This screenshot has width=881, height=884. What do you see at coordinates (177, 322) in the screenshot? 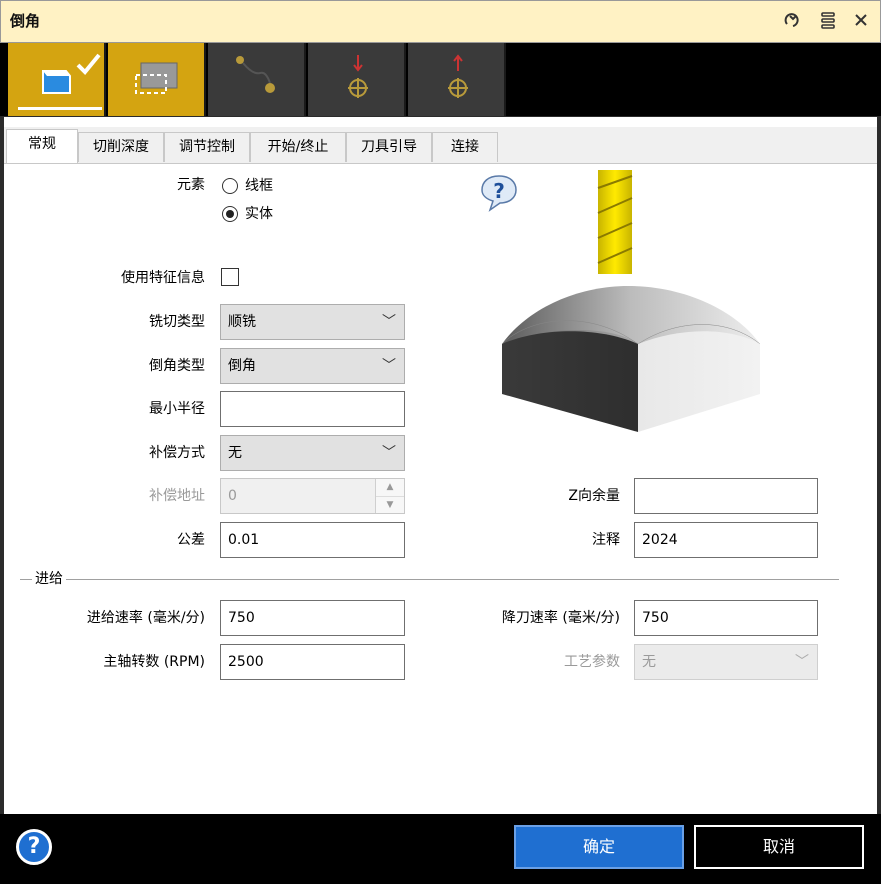
I see `milling-type-label: 铣切类型` at bounding box center [177, 322].